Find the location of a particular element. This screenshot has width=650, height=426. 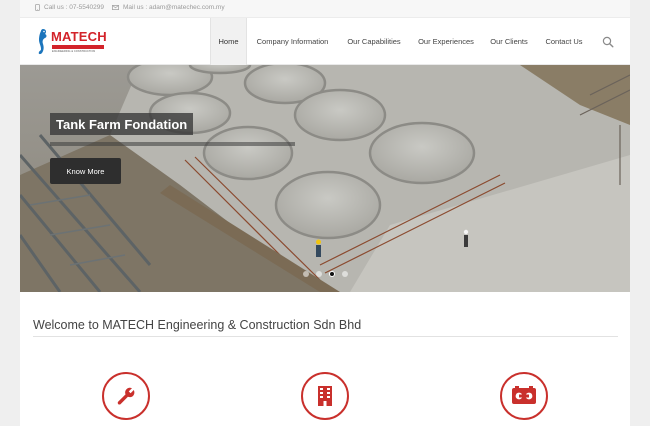

nav-our-experiences: Our Experiences is located at coordinates (446, 41).